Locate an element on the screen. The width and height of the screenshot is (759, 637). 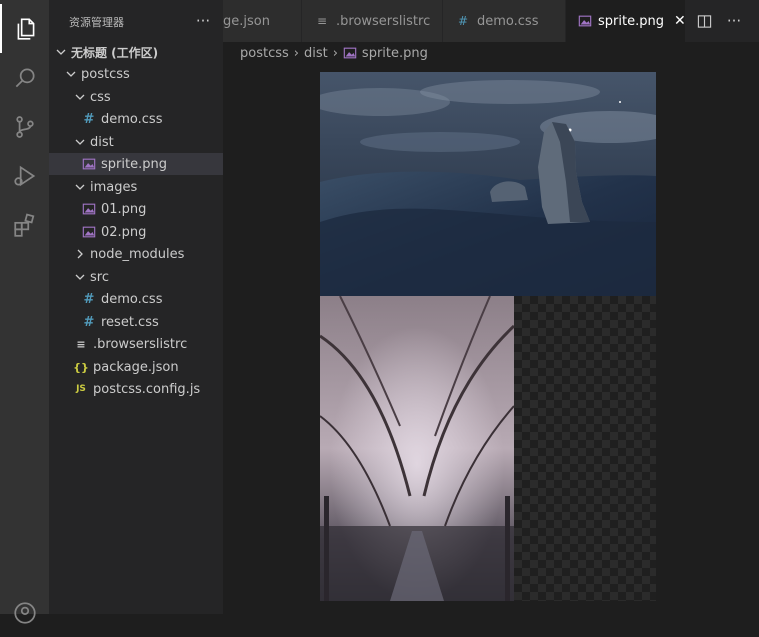
tree-item-workspace: 无标题 (工作区) is located at coordinates (136, 52).